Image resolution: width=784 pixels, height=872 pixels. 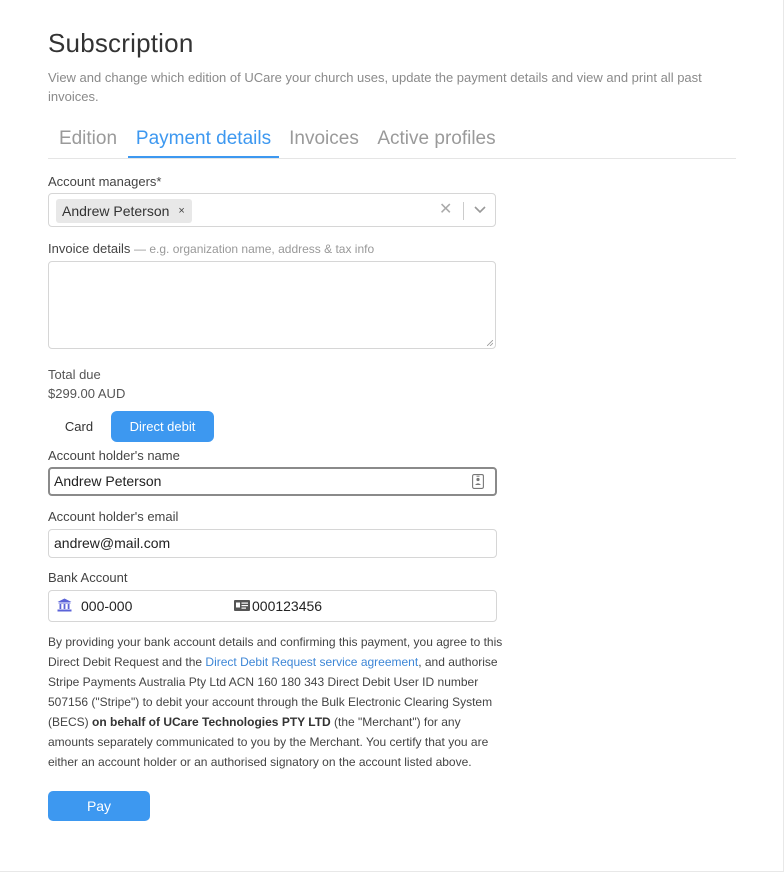 I want to click on invoice-details-textarea, so click(x=272, y=305).